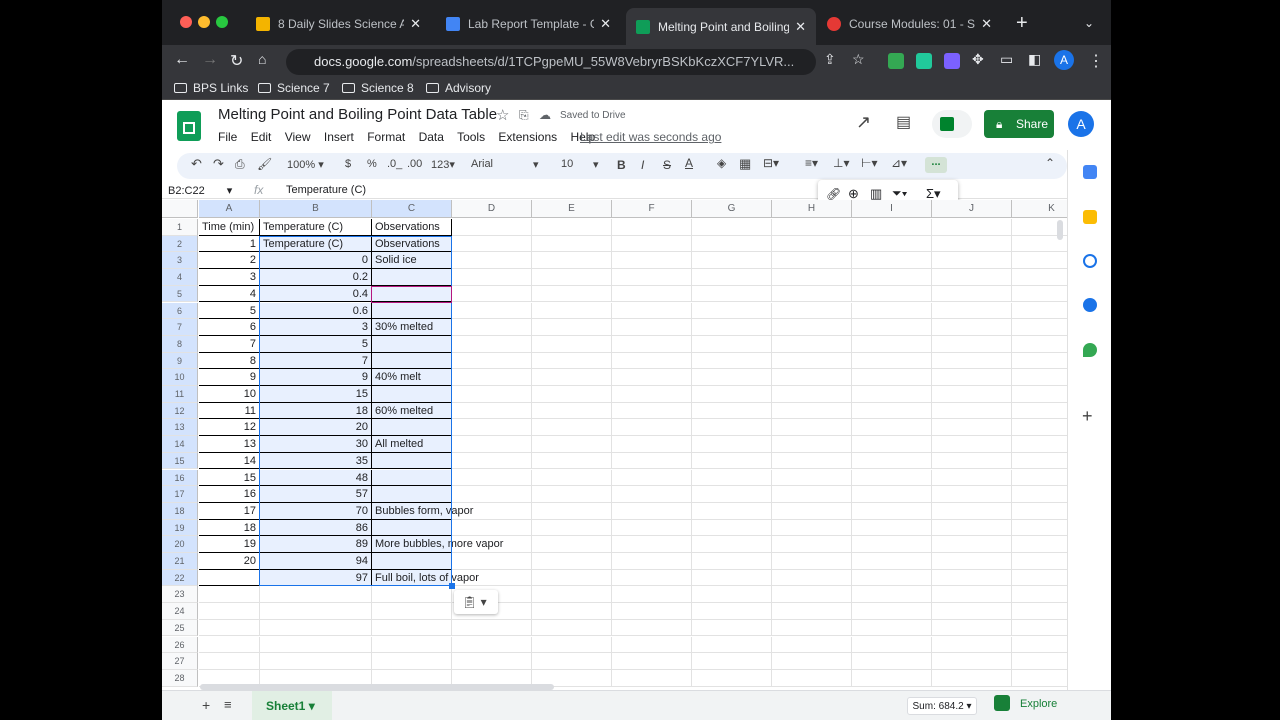  I want to click on cell: 4, so click(229, 294).